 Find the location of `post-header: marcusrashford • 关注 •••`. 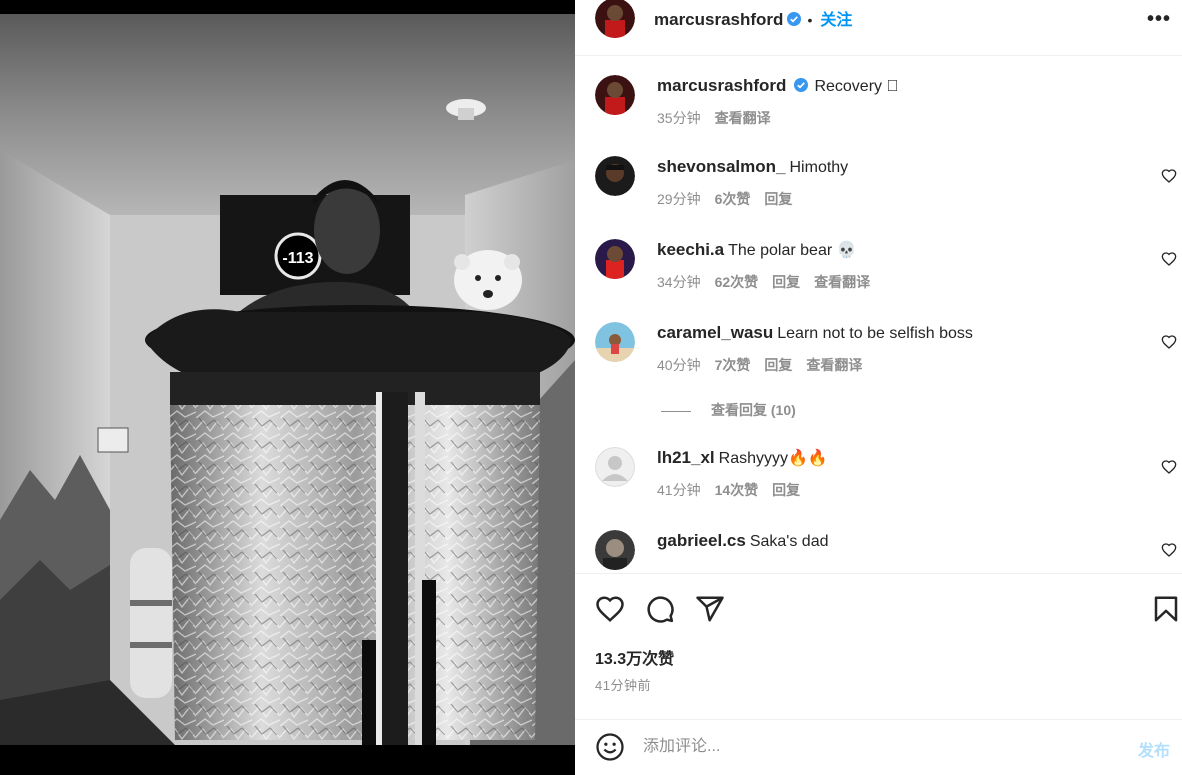

post-header: marcusrashford • 关注 ••• is located at coordinates (878, 28).